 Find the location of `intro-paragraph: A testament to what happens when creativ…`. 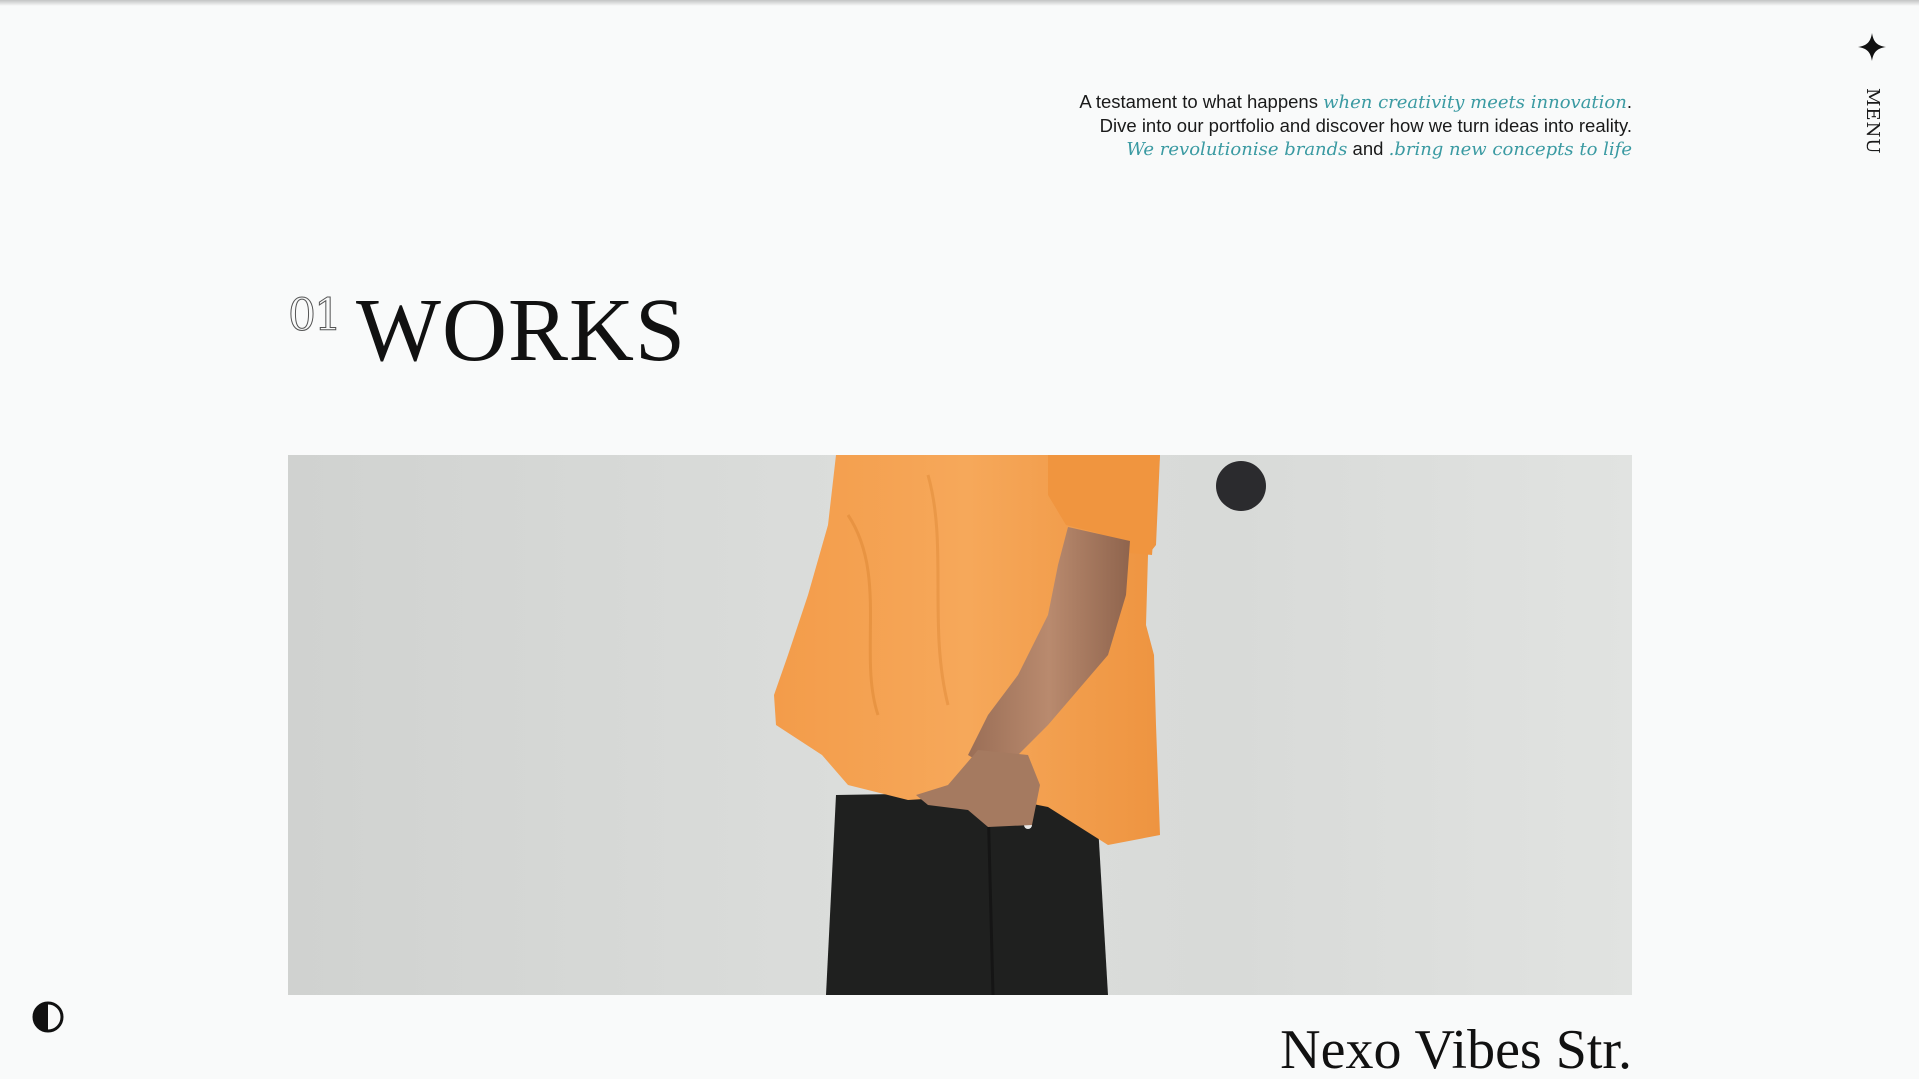

intro-paragraph: A testament to what happens when creativ… is located at coordinates (1352, 125).